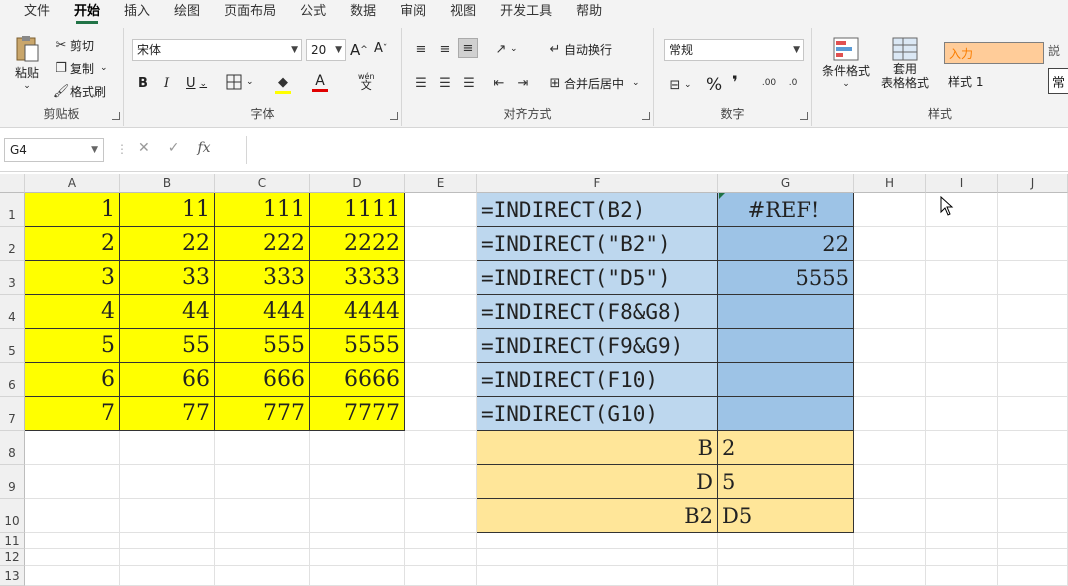 Image resolution: width=1068 pixels, height=586 pixels. What do you see at coordinates (962, 448) in the screenshot?
I see `cell-I8` at bounding box center [962, 448].